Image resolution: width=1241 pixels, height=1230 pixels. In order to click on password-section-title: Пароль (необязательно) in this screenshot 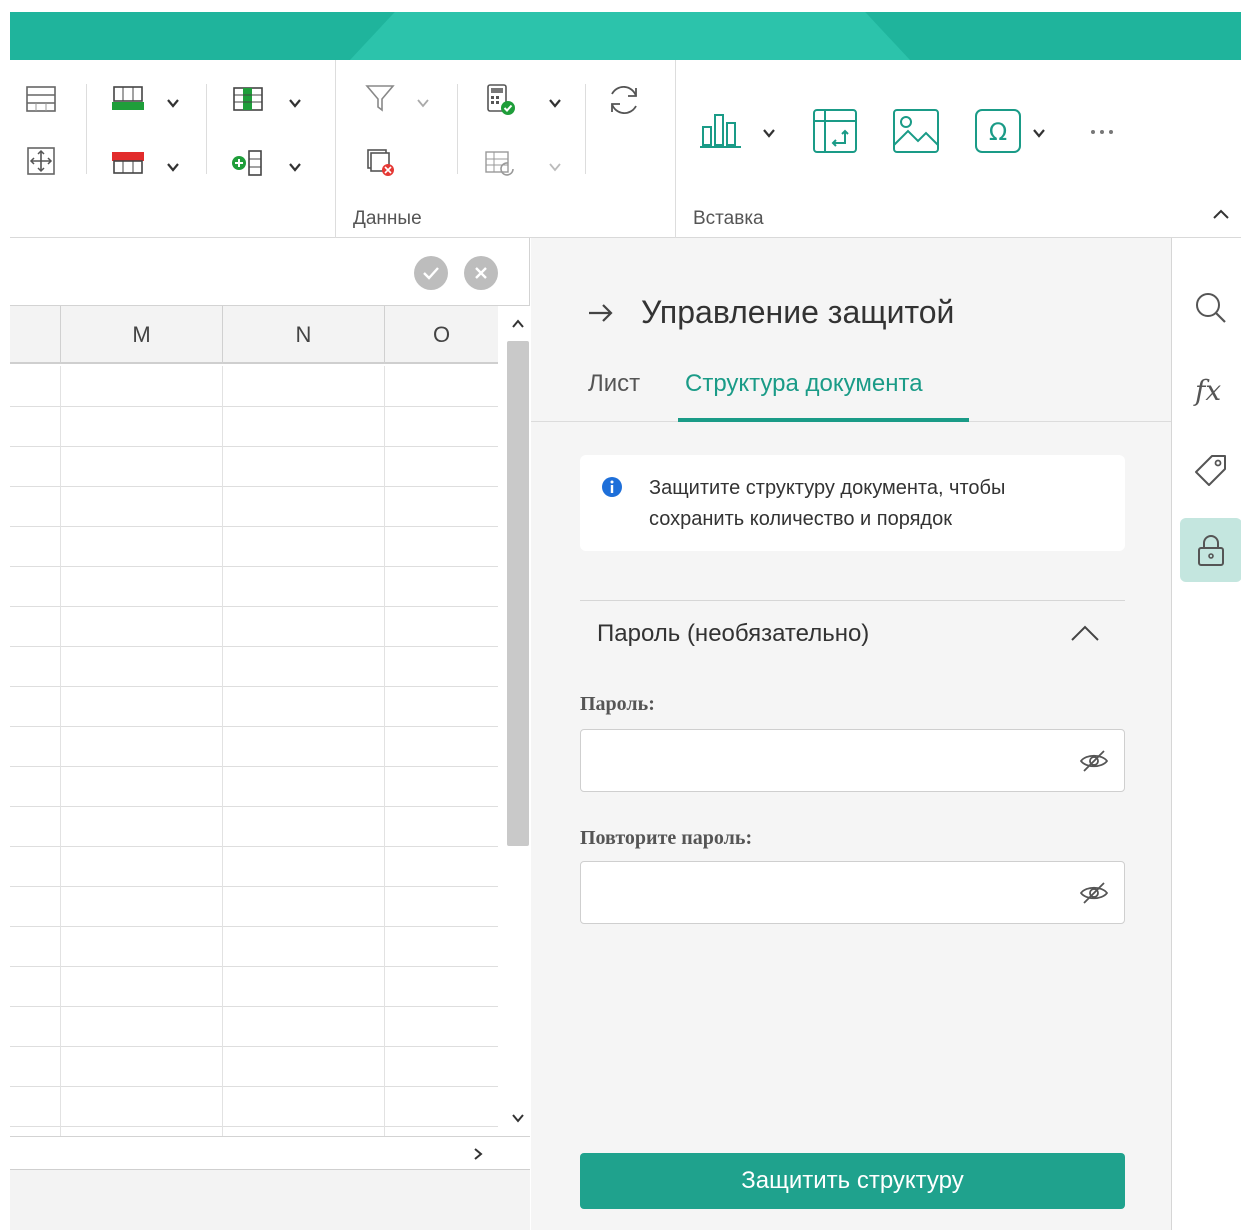, I will do `click(733, 634)`.